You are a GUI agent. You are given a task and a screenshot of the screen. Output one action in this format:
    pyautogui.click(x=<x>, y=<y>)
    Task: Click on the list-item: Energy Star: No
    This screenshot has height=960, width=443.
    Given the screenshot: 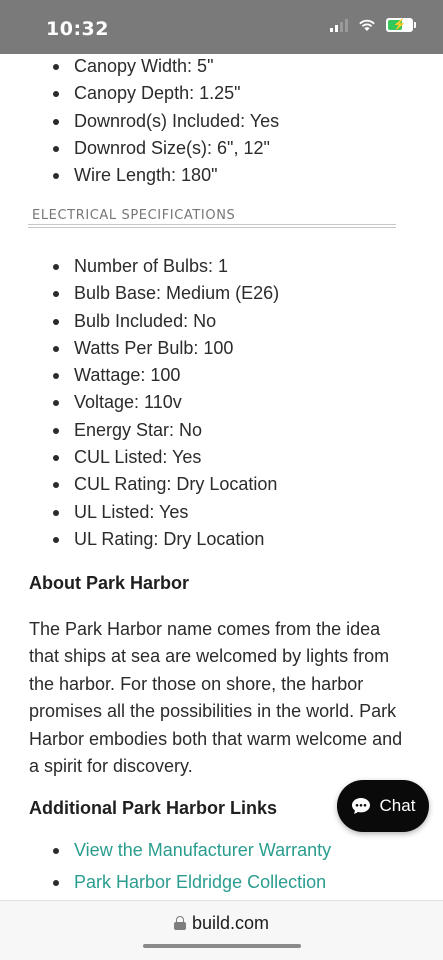 What is the action you would take?
    pyautogui.click(x=164, y=430)
    